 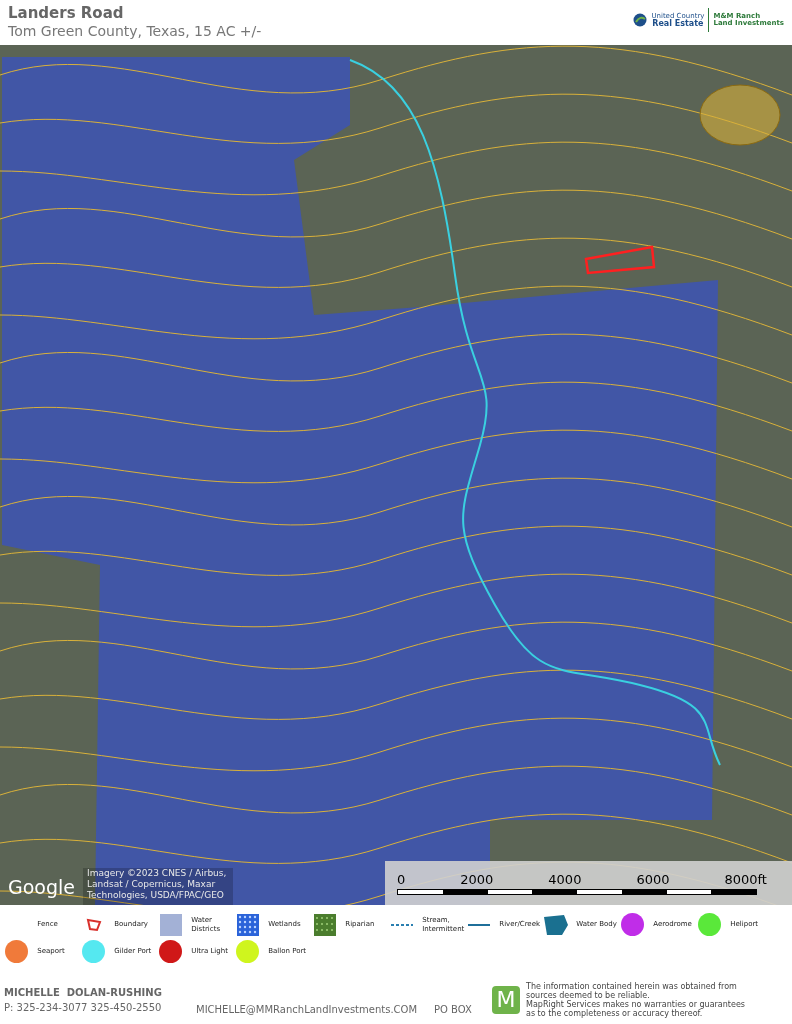 I want to click on scale-label: 4000, so click(x=565, y=879).